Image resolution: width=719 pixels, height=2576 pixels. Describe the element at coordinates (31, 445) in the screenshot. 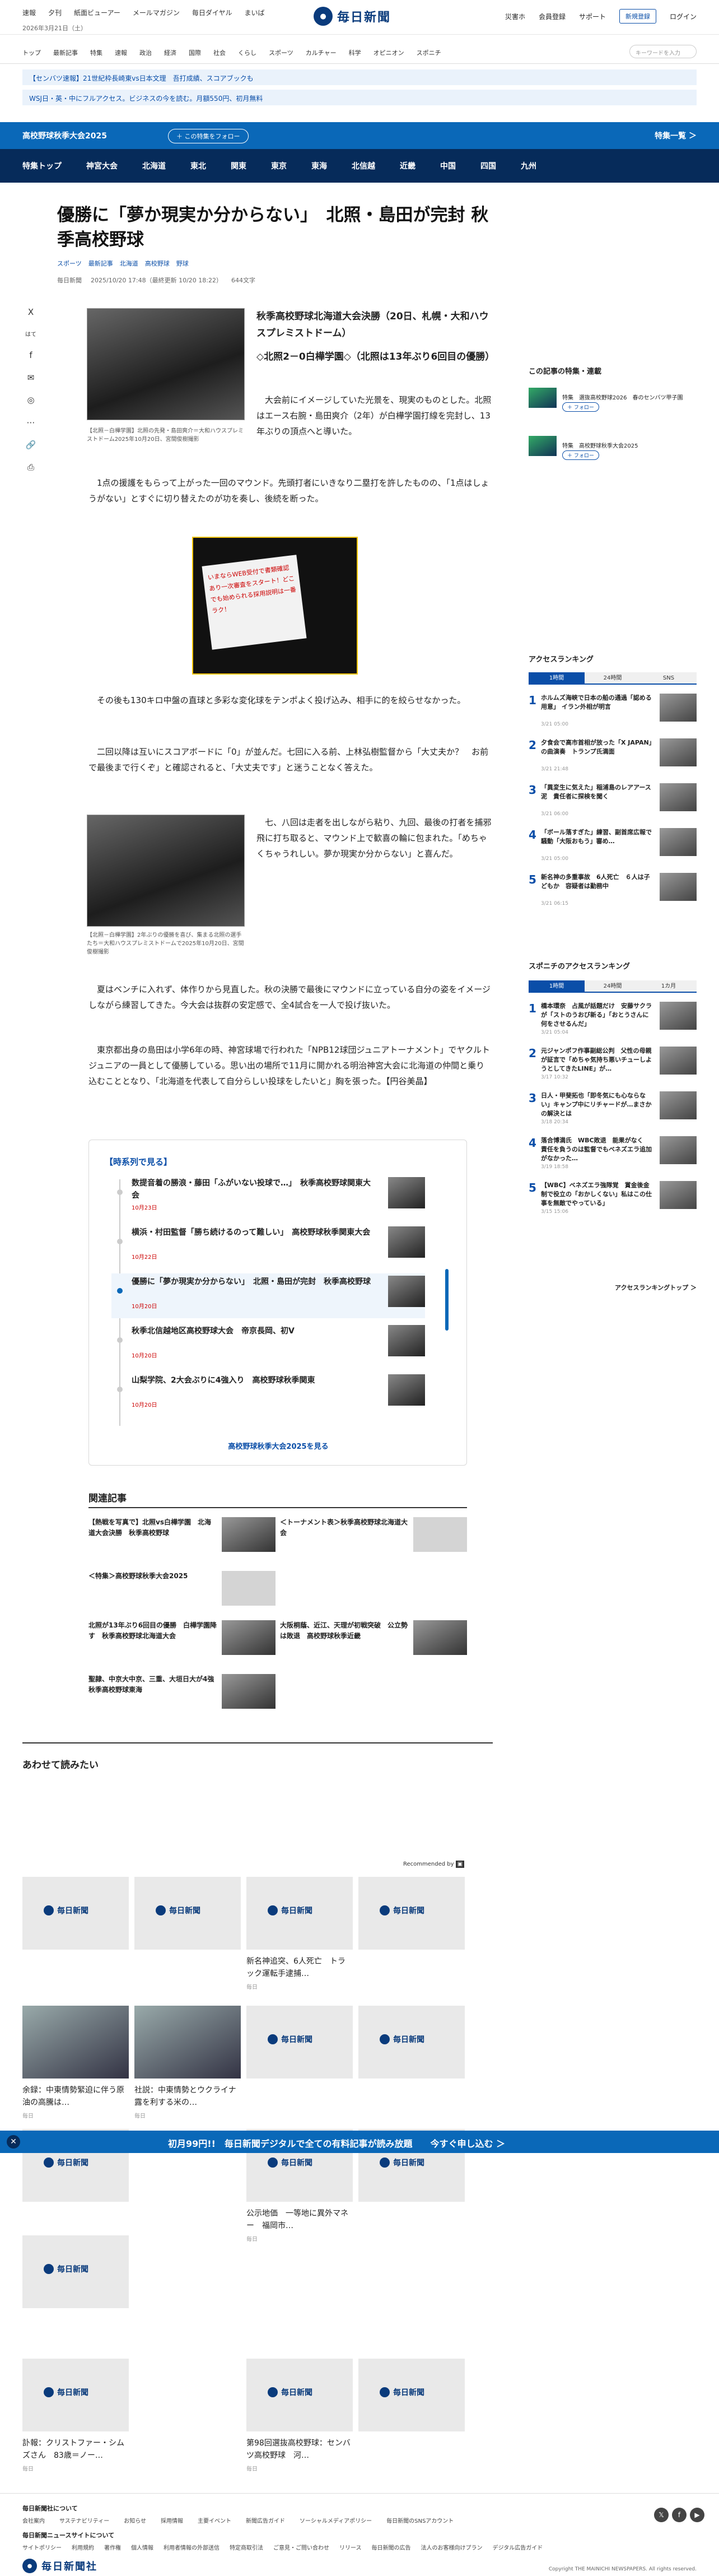

I see `link-copy-icon: 🔗` at that location.